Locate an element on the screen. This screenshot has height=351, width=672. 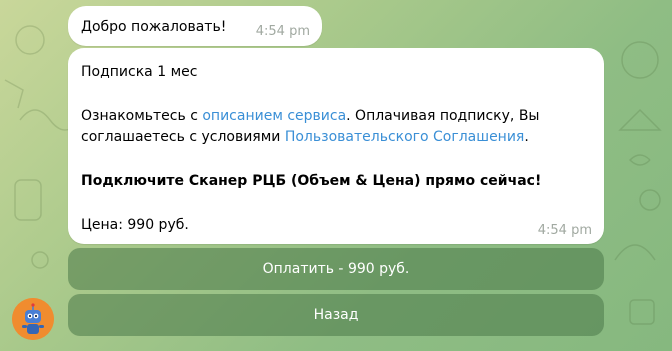
bot-avatar-icon is located at coordinates (33, 319).